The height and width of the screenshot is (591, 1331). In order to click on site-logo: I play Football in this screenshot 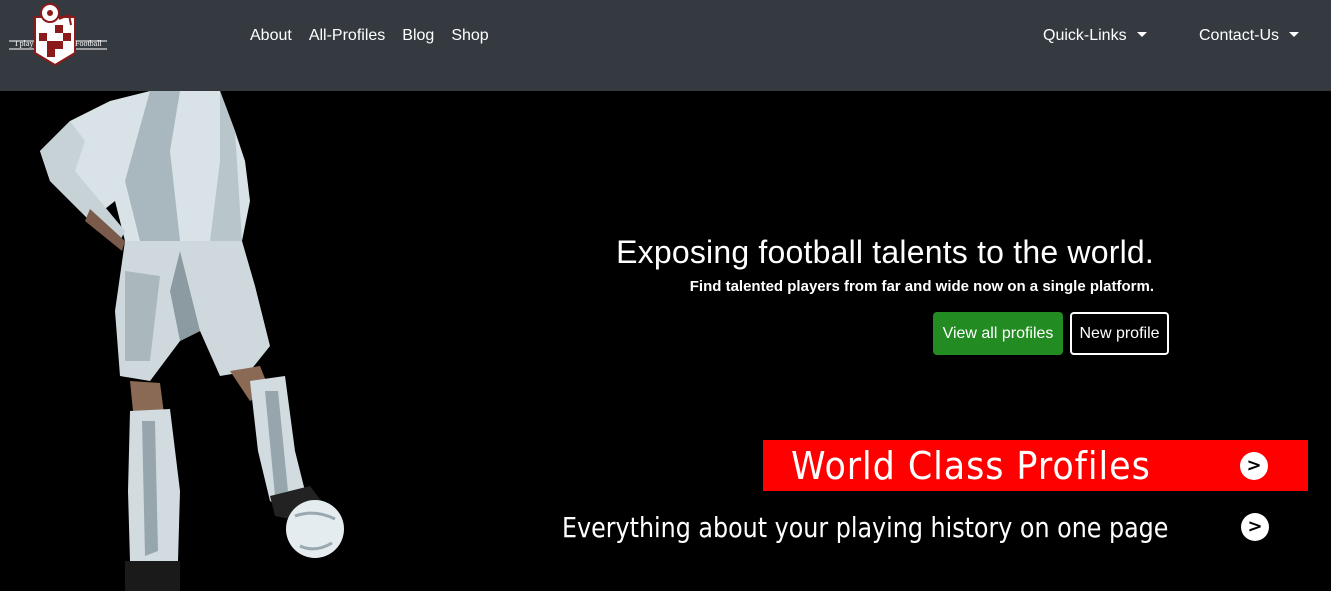, I will do `click(58, 35)`.